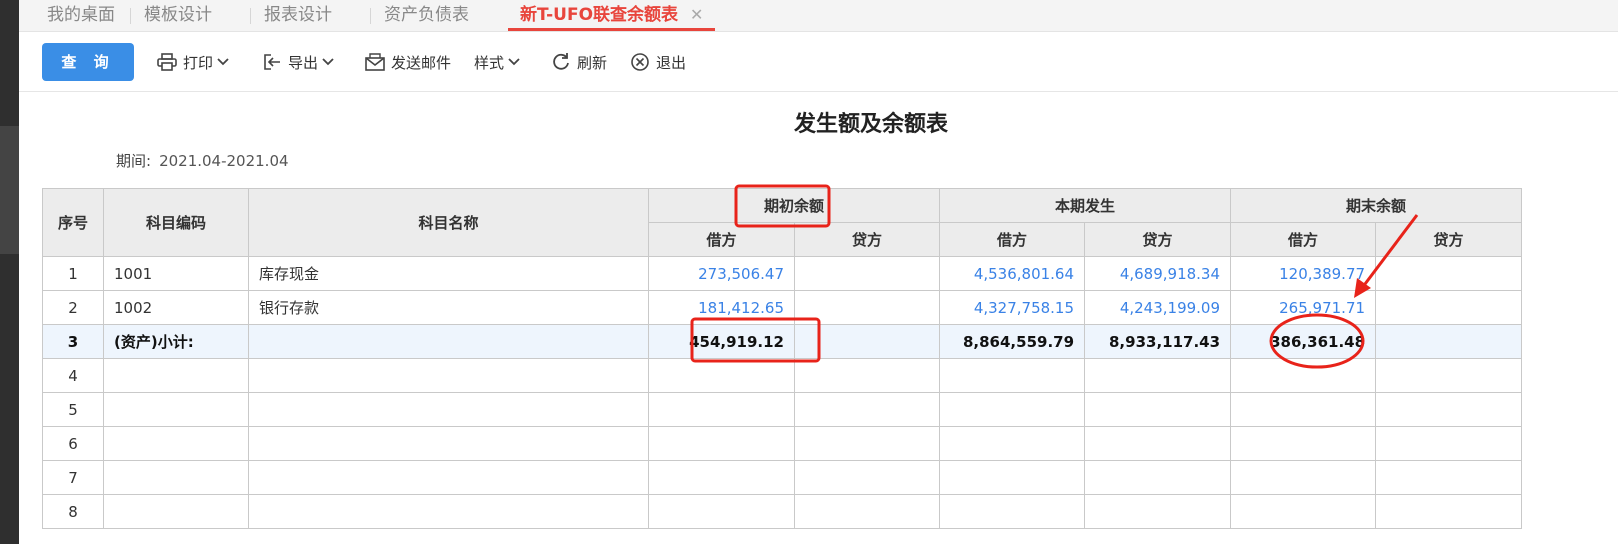  I want to click on highlight-circle-closing-total, so click(1317, 341).